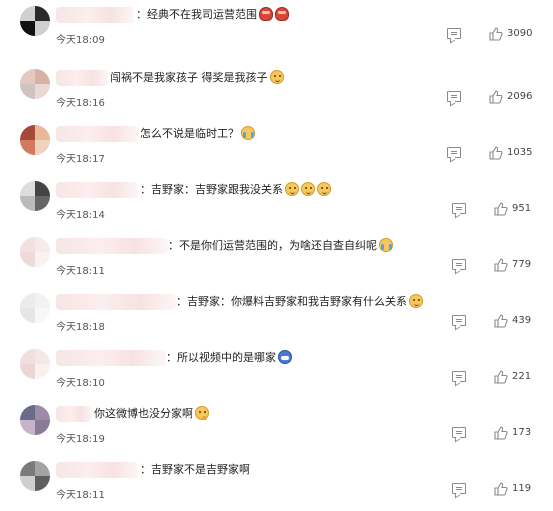  I want to click on comment-text: ：吉野家：吉野家跟我没关系, so click(235, 190).